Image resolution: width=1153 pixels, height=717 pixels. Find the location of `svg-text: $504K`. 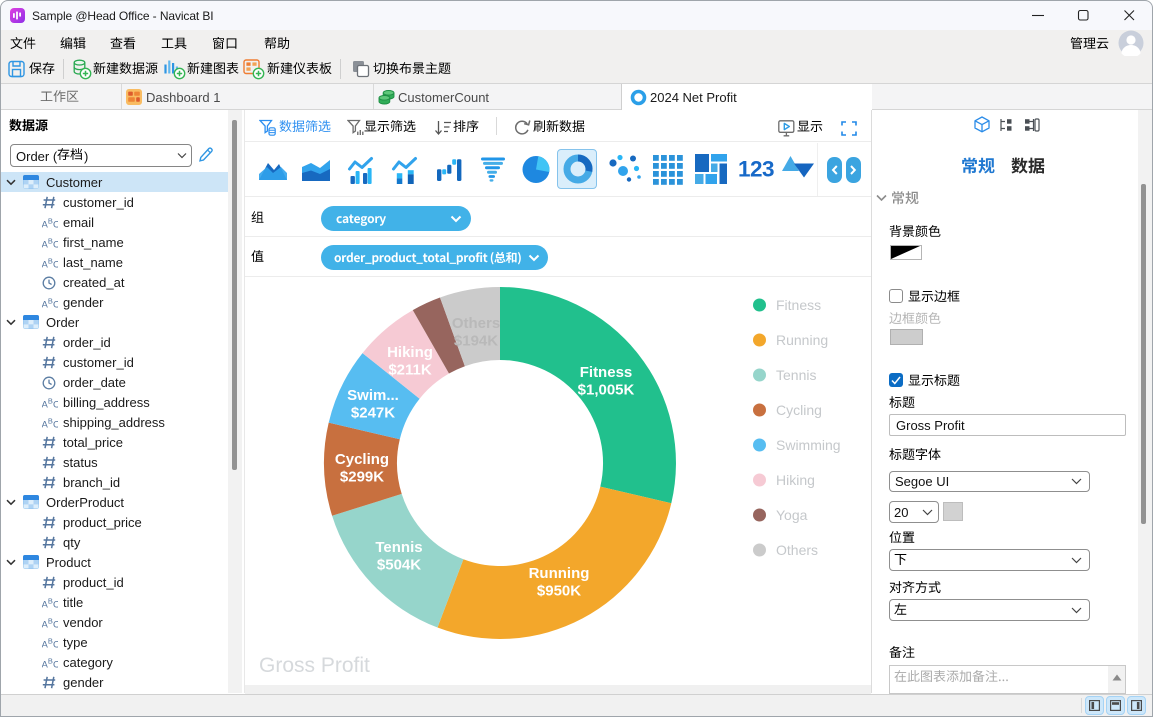

svg-text: $504K is located at coordinates (399, 565).